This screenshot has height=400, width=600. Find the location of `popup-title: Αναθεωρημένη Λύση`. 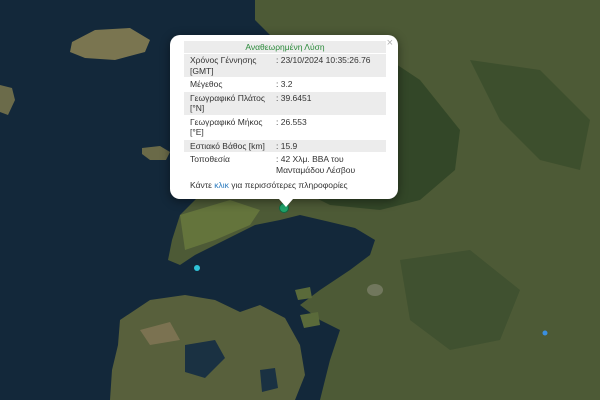

popup-title: Αναθεωρημένη Λύση is located at coordinates (285, 47).